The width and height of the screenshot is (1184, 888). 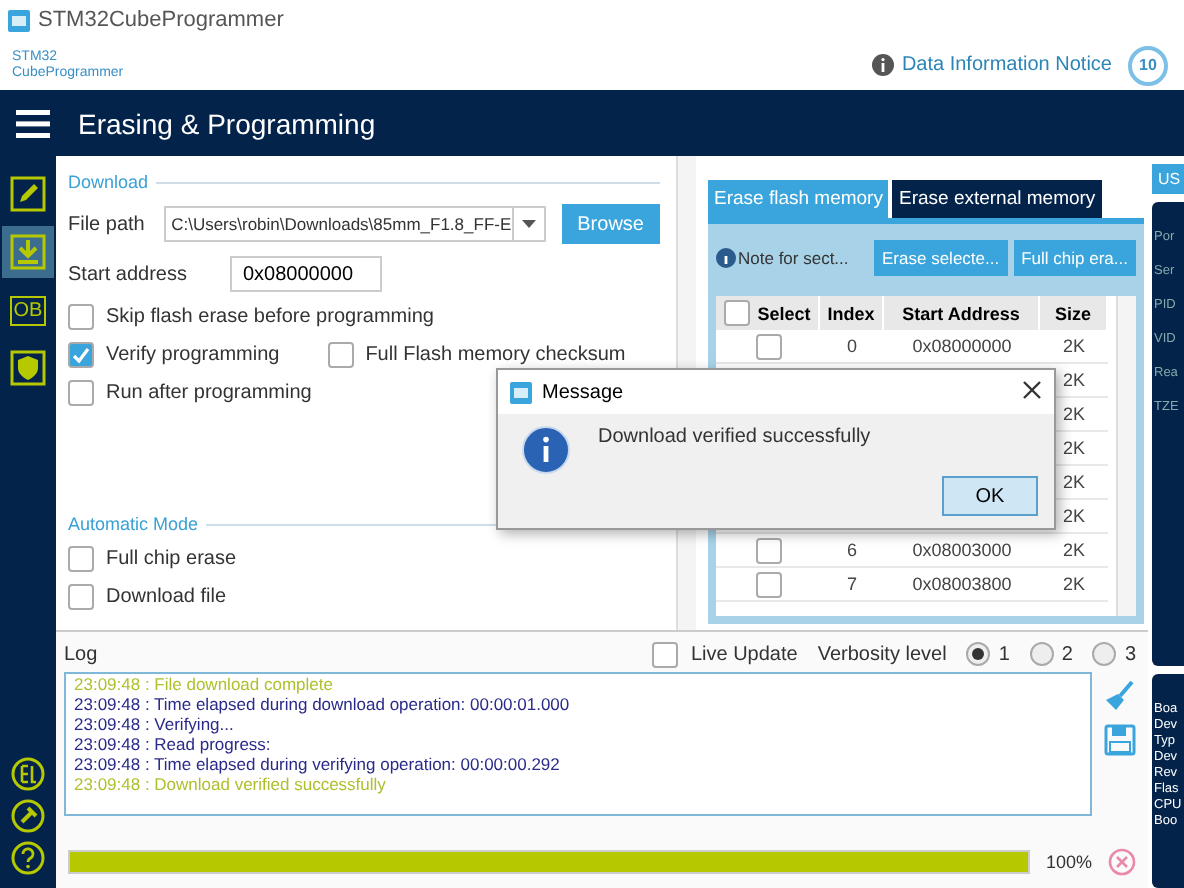 What do you see at coordinates (962, 585) in the screenshot?
I see `table-cell: 0x08003800` at bounding box center [962, 585].